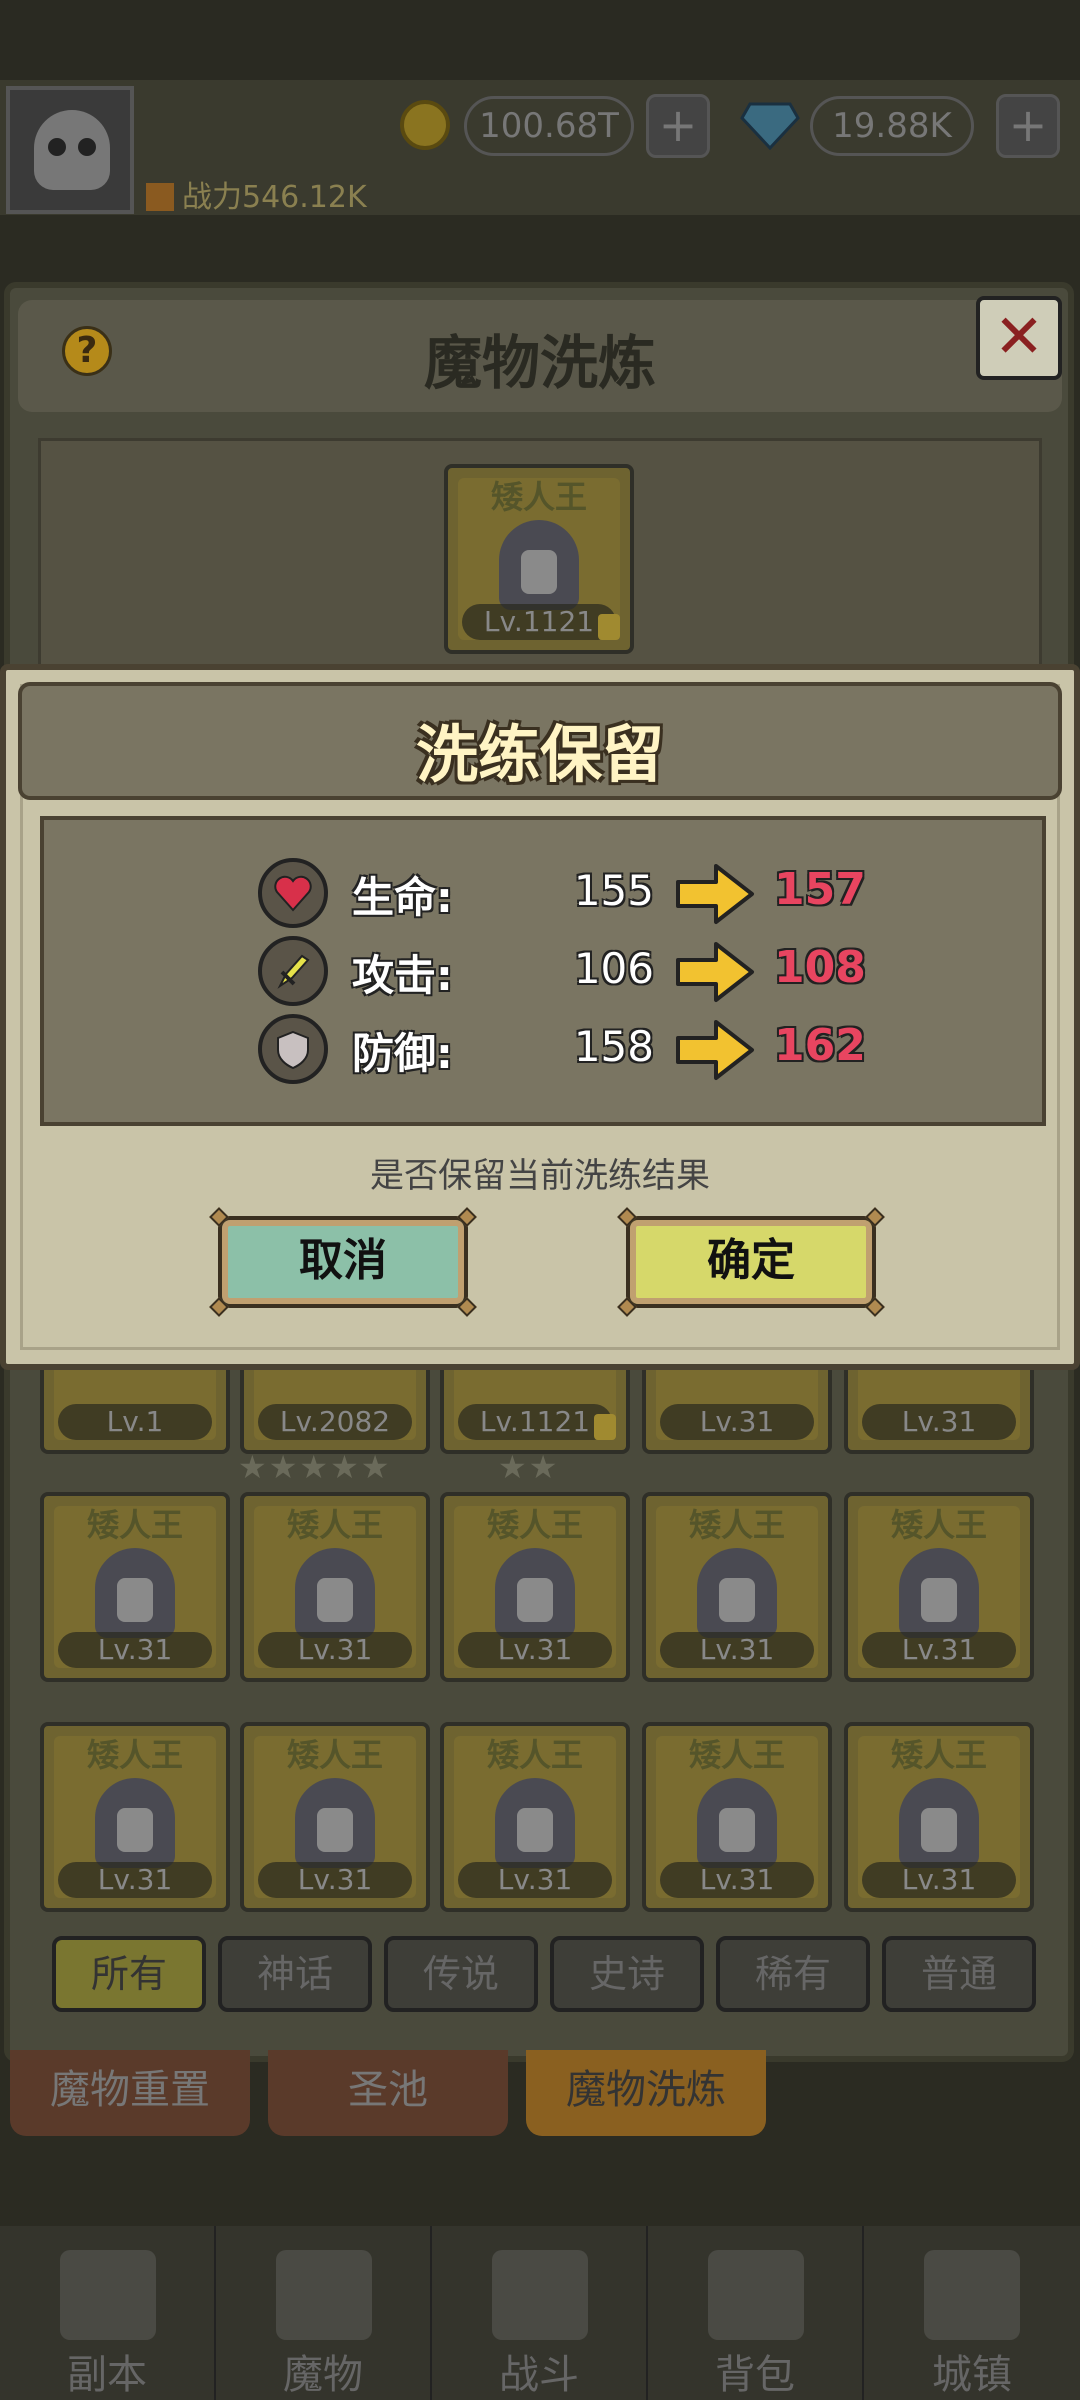 This screenshot has width=1080, height=2400. What do you see at coordinates (130, 2093) in the screenshot?
I see `tab-monster-reset: 魔物重置` at bounding box center [130, 2093].